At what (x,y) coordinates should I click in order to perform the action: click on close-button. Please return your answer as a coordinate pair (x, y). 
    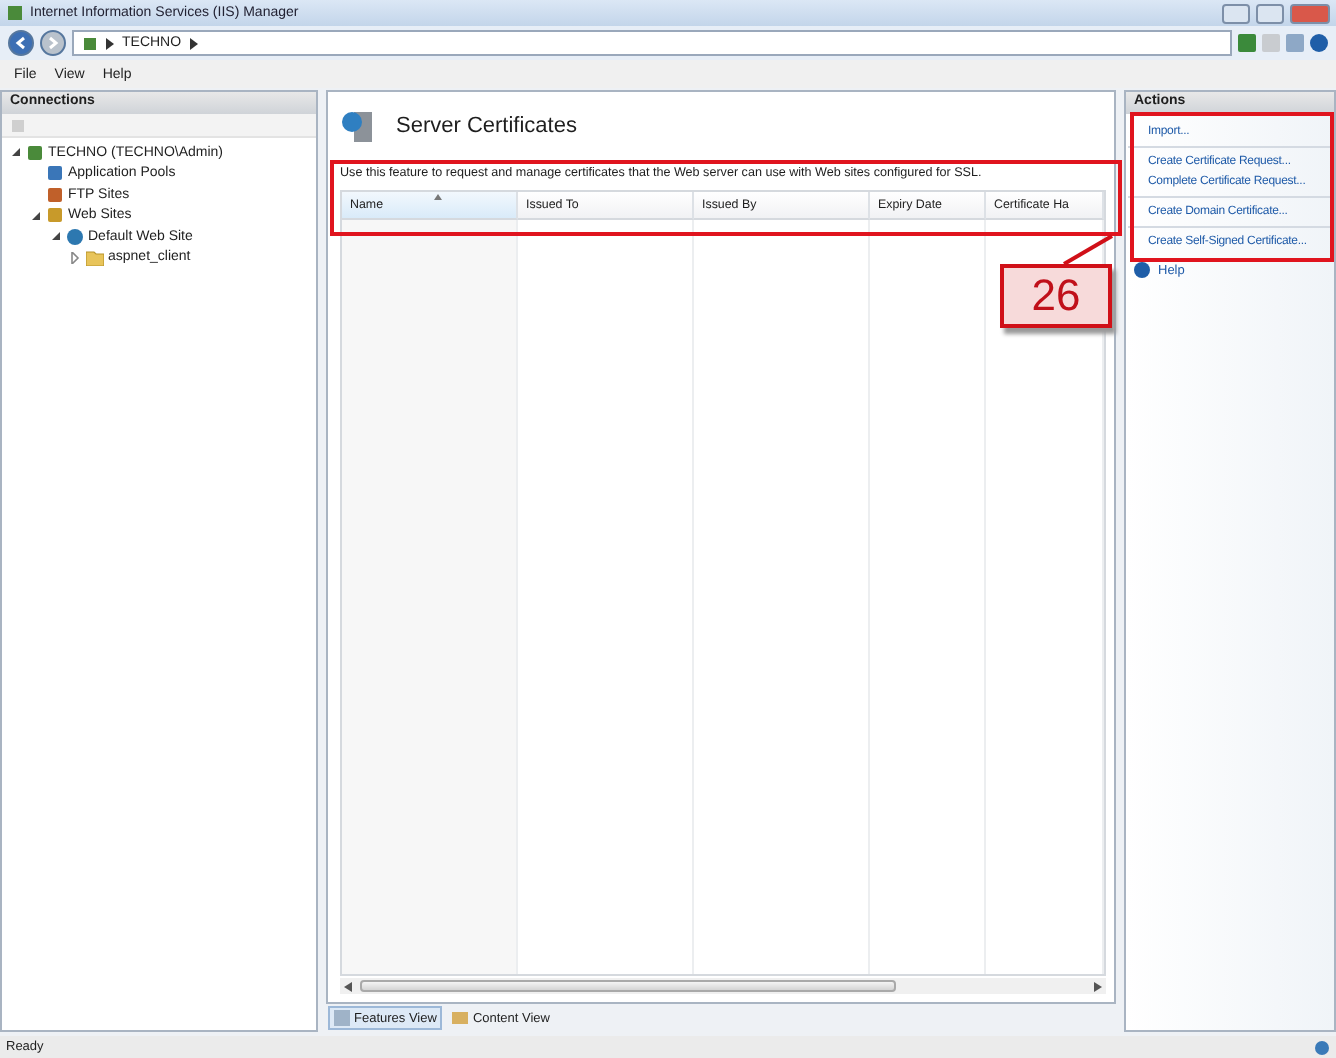
    Looking at the image, I should click on (1310, 13).